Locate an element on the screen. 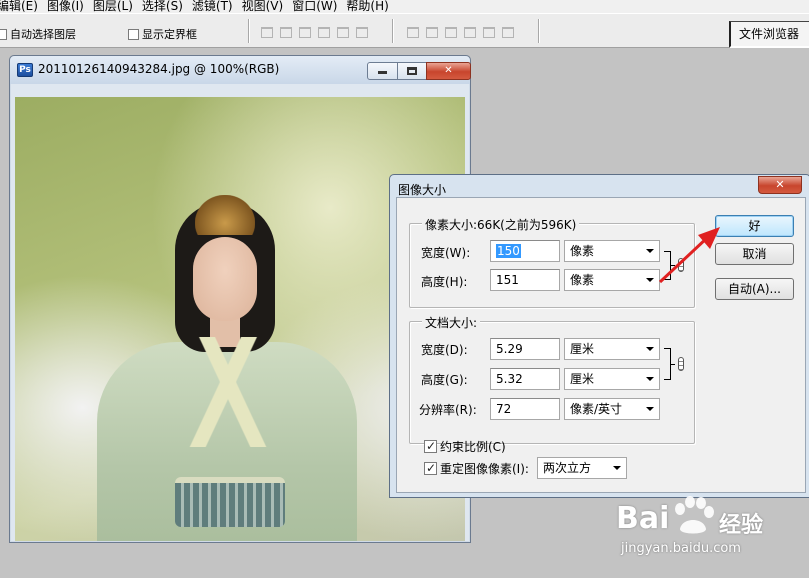  align-right-icon is located at coordinates (361, 31).